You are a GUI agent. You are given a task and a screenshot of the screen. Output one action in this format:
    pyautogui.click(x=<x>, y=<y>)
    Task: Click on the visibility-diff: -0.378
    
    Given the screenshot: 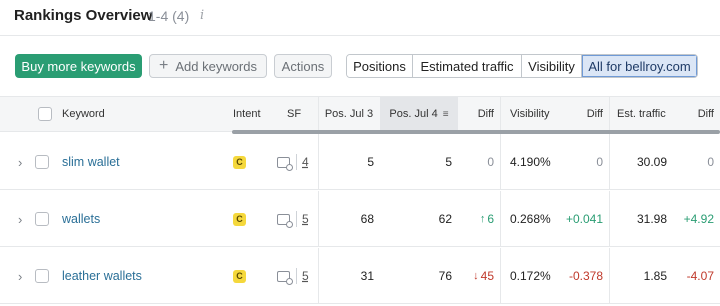 What is the action you would take?
    pyautogui.click(x=585, y=276)
    